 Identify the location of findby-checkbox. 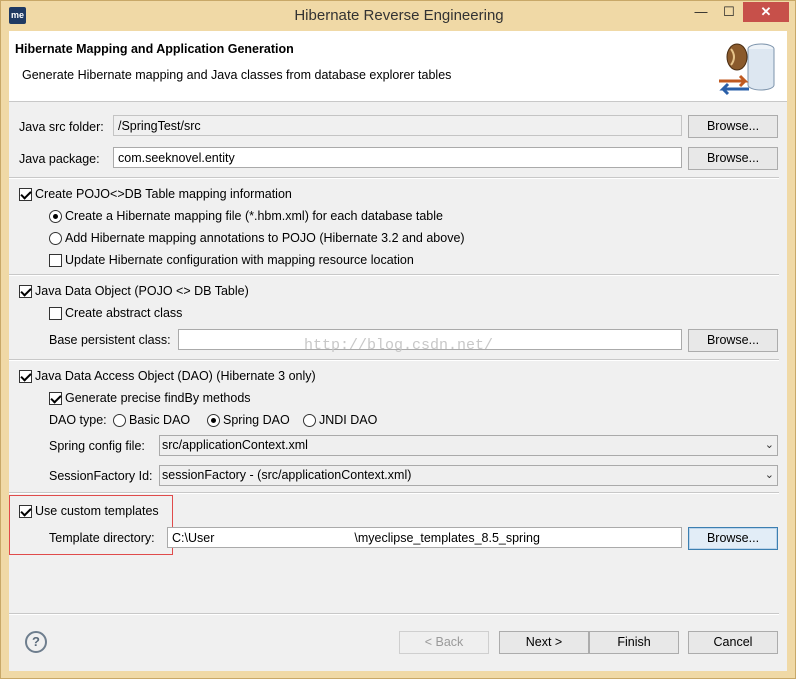
(55, 398).